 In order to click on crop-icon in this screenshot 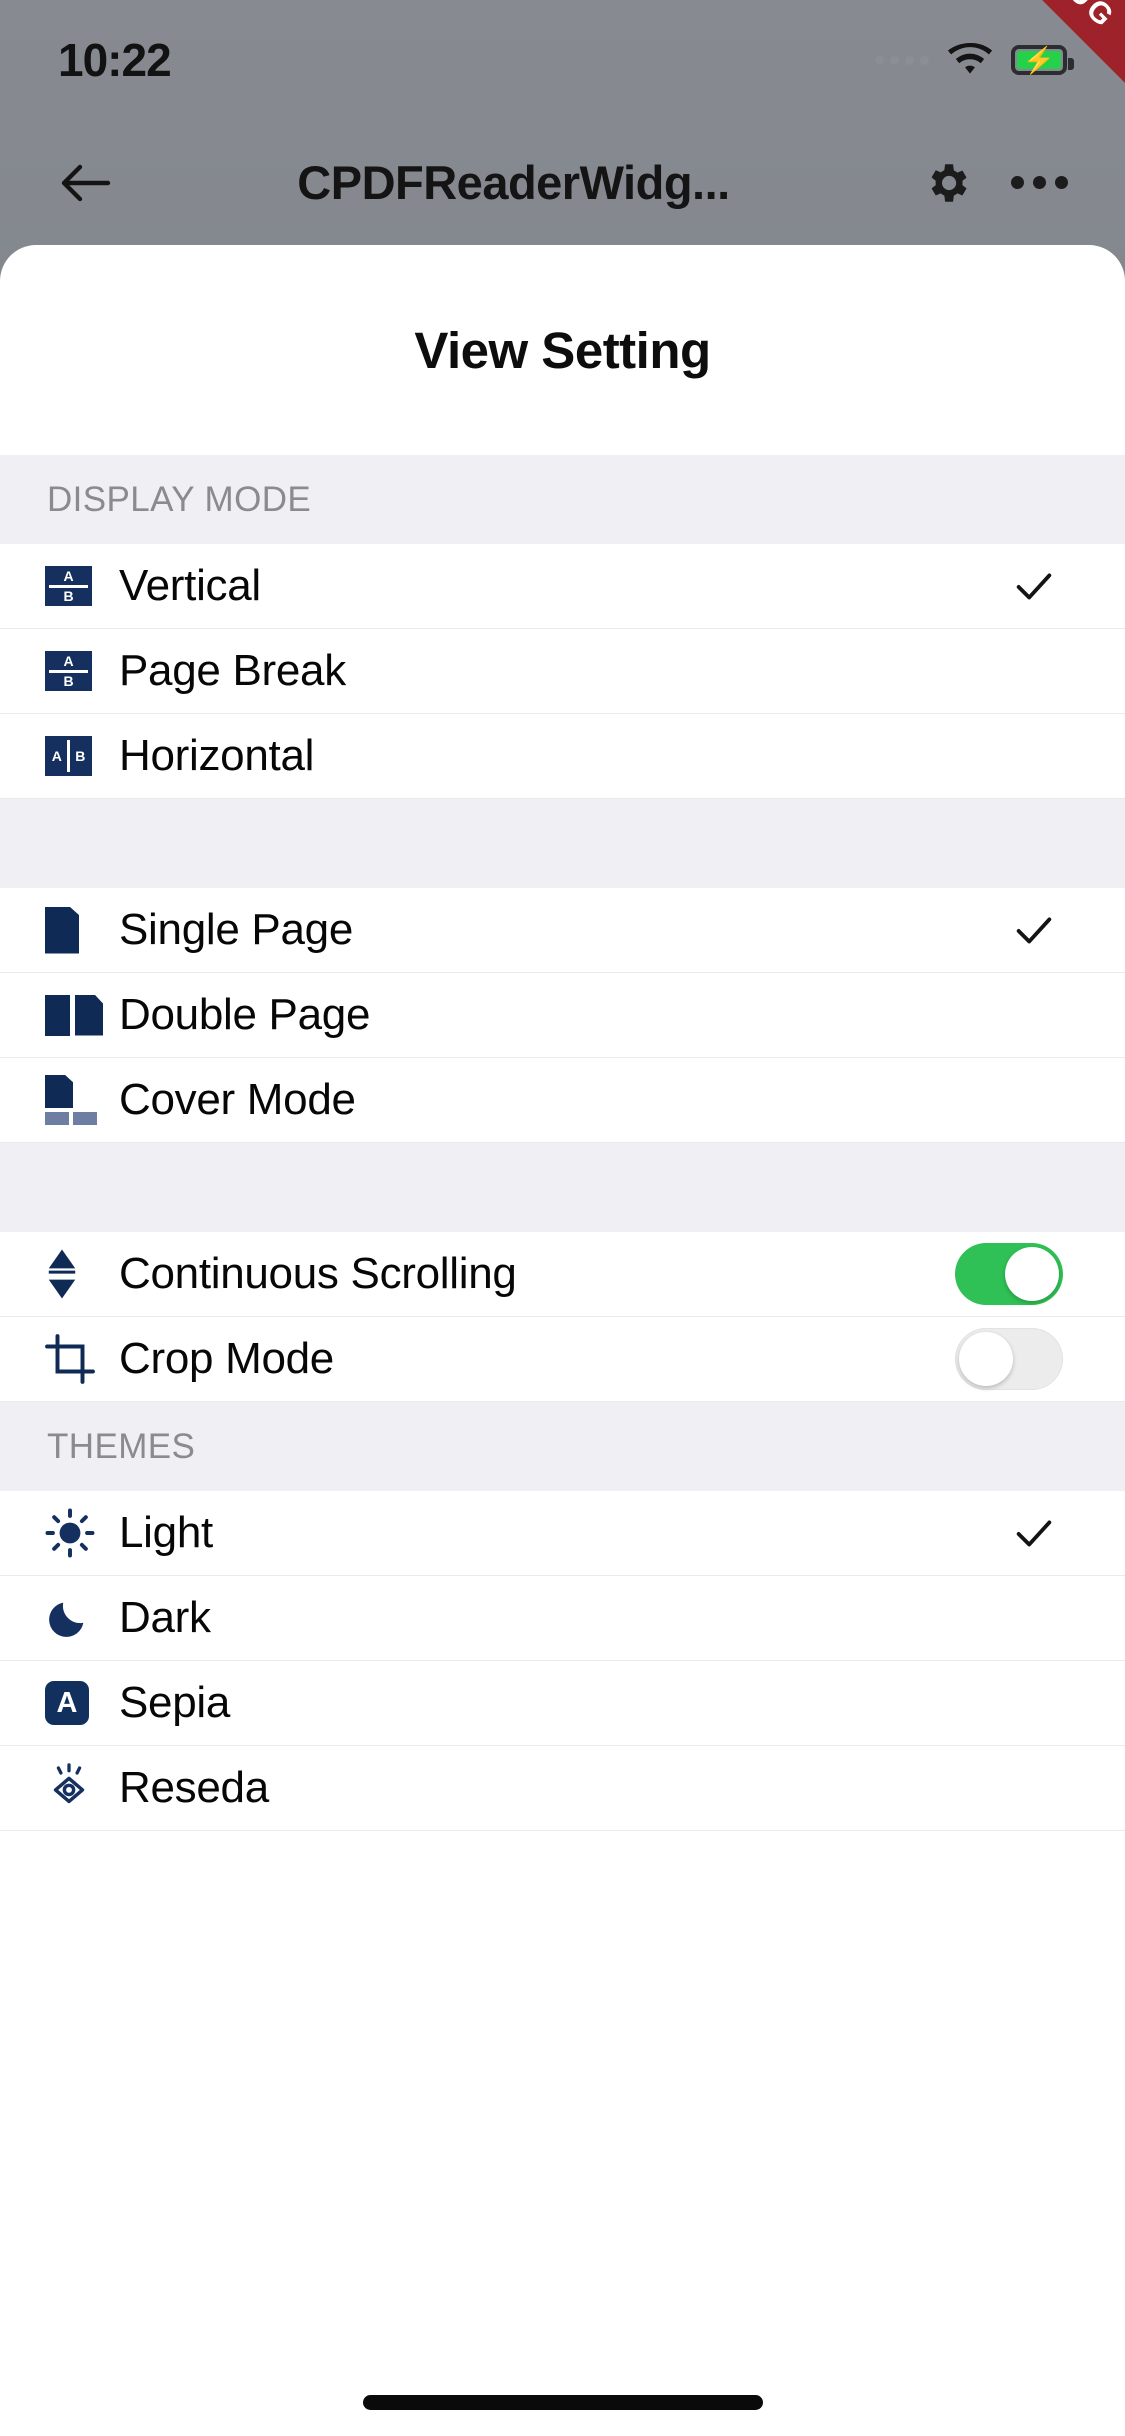, I will do `click(71, 1359)`.